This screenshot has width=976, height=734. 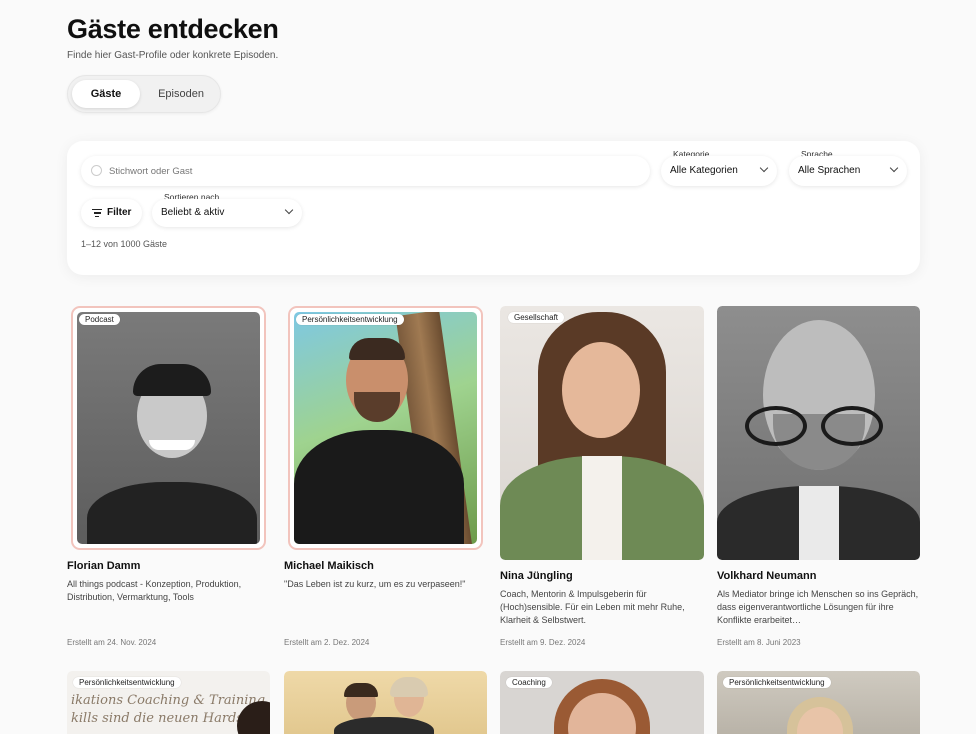 I want to click on sort-select-value: Beliebt & aktiv, so click(x=193, y=212).